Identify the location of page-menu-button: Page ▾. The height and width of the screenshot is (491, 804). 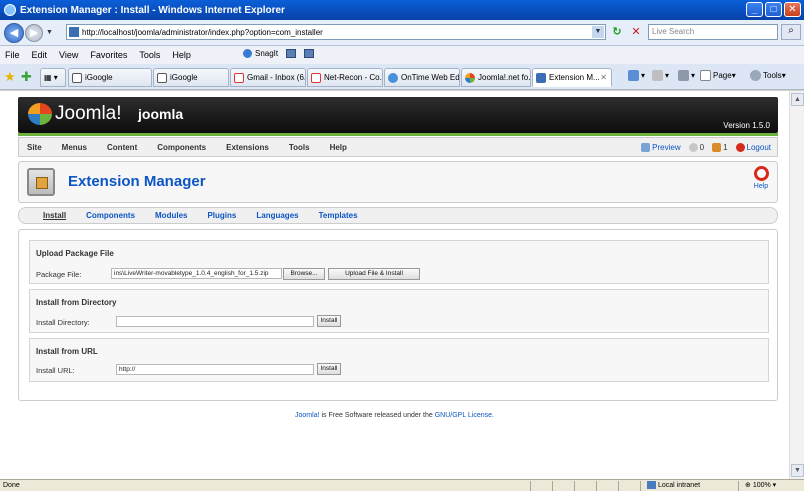
(718, 75).